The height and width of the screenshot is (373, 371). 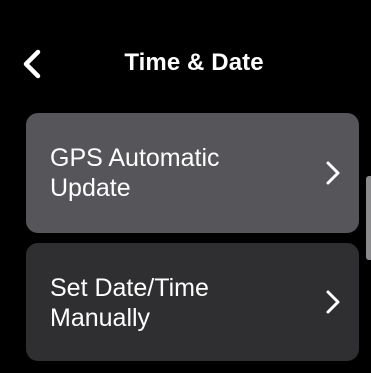 What do you see at coordinates (368, 218) in the screenshot?
I see `scrollbar` at bounding box center [368, 218].